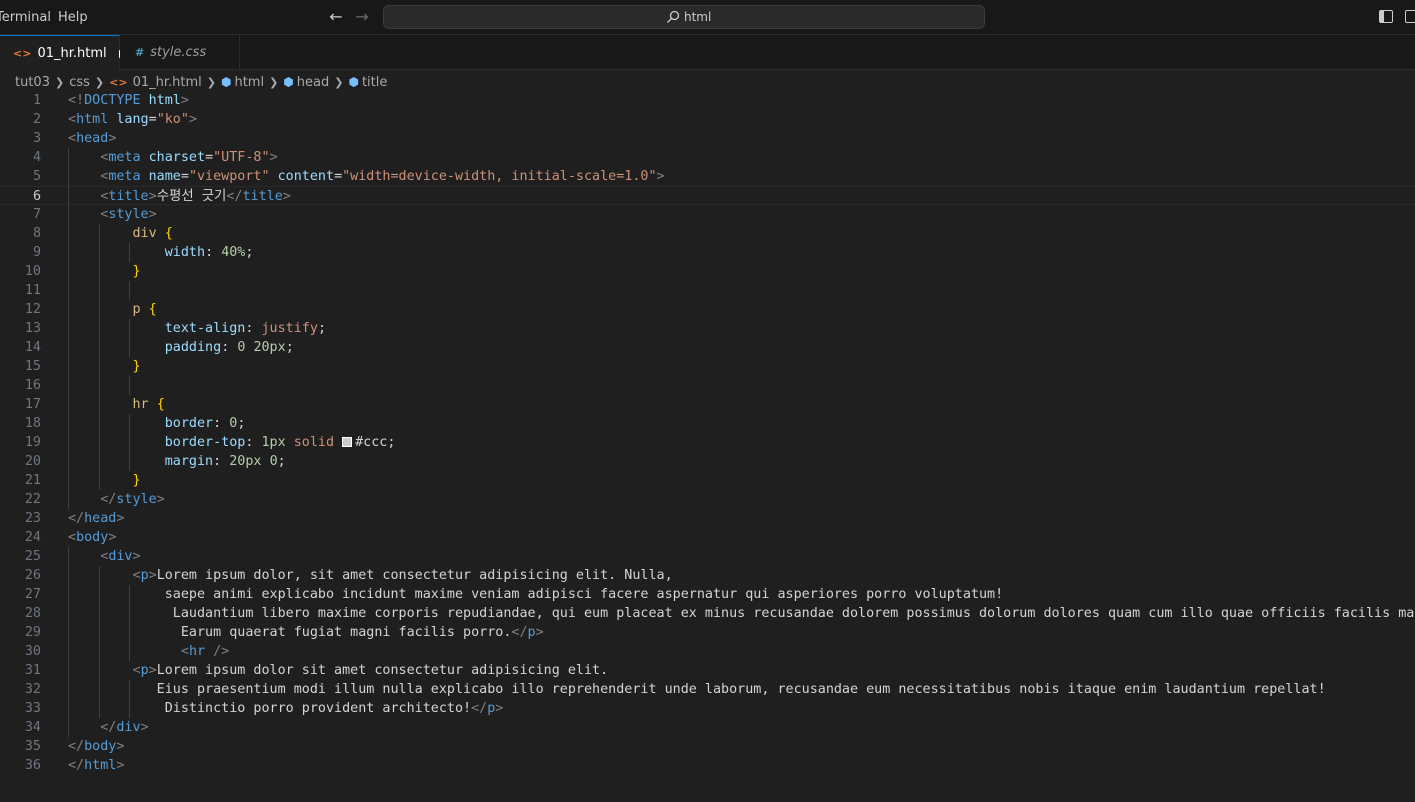 This screenshot has width=1415, height=802. What do you see at coordinates (707, 100) in the screenshot?
I see `code-line: 1 <!DOCTYPE html>` at bounding box center [707, 100].